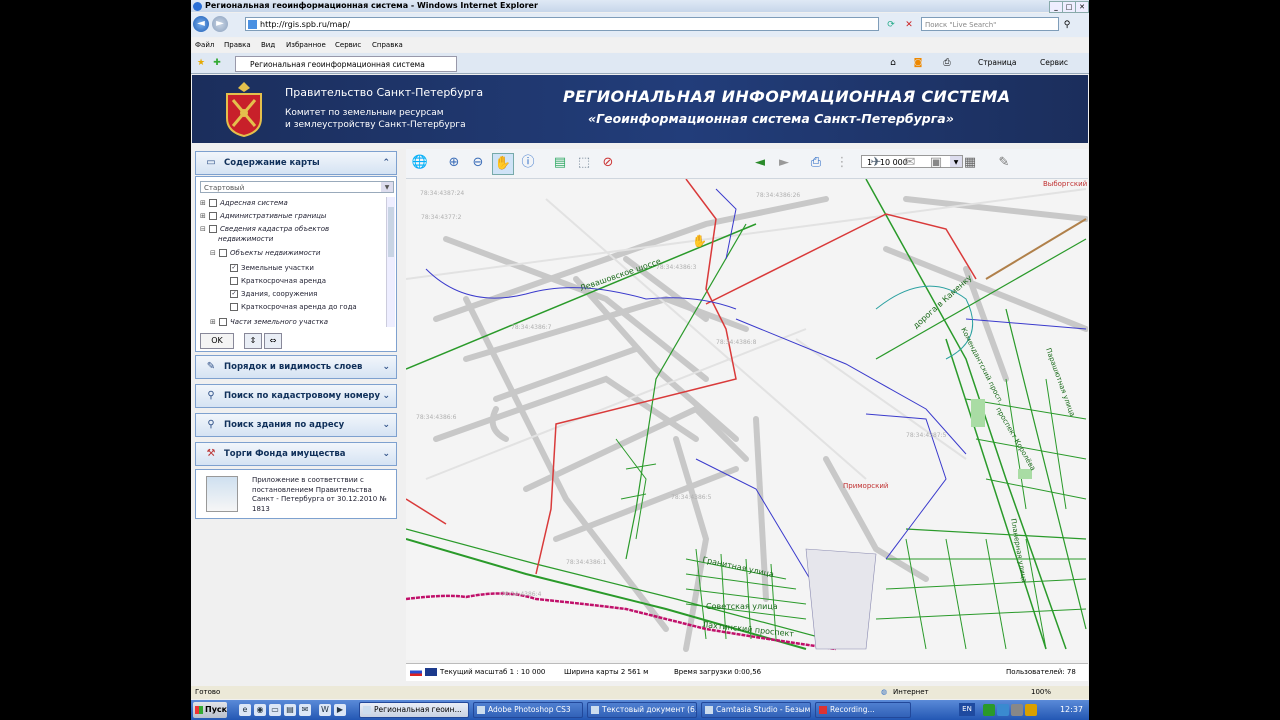  I want to click on scroll-thumb, so click(391, 232).